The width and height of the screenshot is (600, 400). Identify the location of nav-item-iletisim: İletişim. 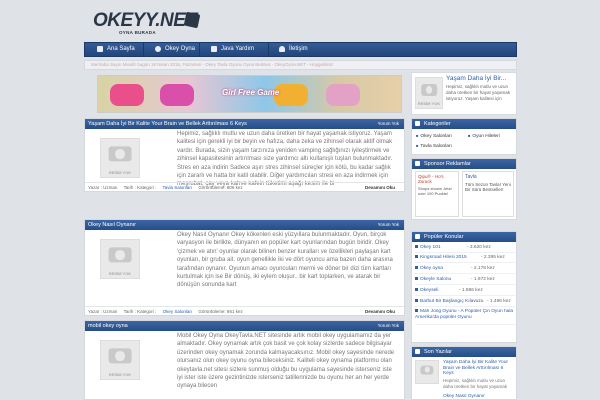
(292, 49).